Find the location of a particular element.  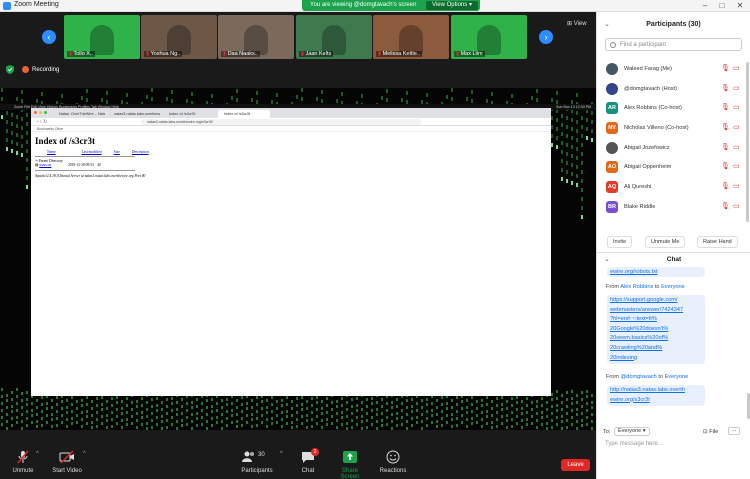

browser-tab-active: Index of /s3cr3t is located at coordinates (244, 114).